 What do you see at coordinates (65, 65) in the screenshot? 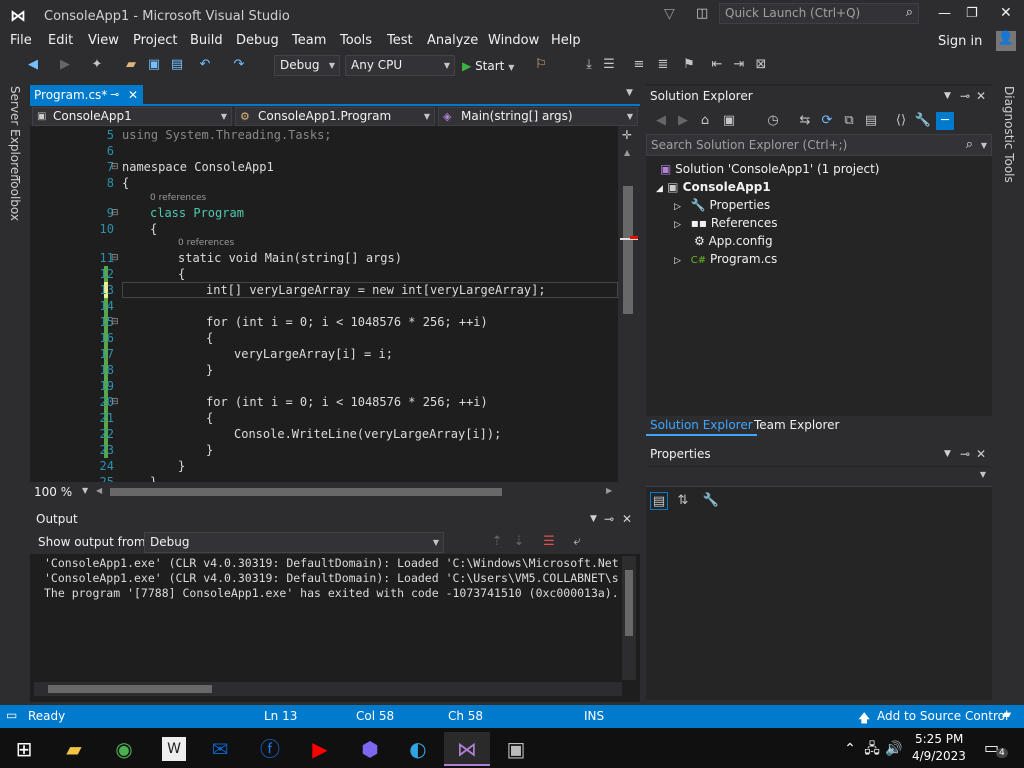
I see `navigate-forward-icon: ▶` at bounding box center [65, 65].